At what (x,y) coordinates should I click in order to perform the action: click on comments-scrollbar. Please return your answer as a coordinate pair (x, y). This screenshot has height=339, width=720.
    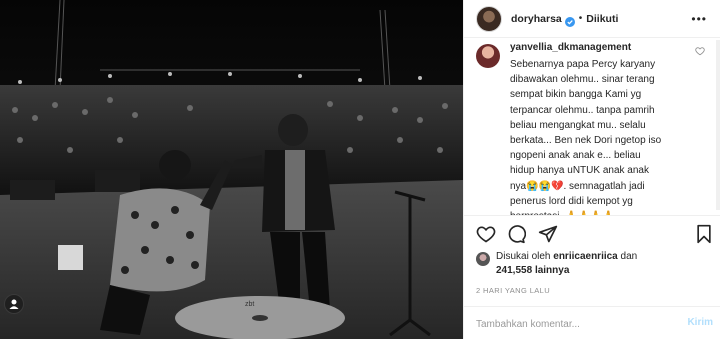
    Looking at the image, I should click on (718, 125).